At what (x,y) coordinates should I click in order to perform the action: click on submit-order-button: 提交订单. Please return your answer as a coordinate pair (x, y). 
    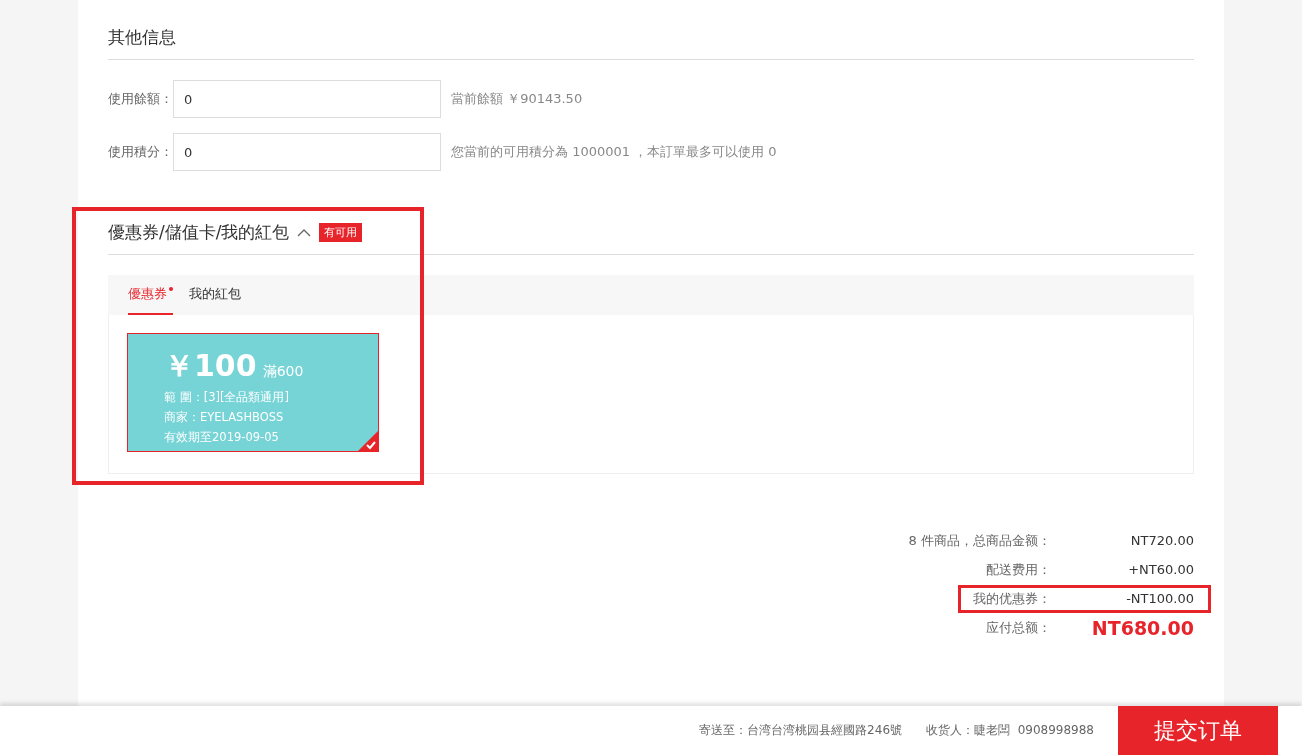
    Looking at the image, I should click on (1198, 730).